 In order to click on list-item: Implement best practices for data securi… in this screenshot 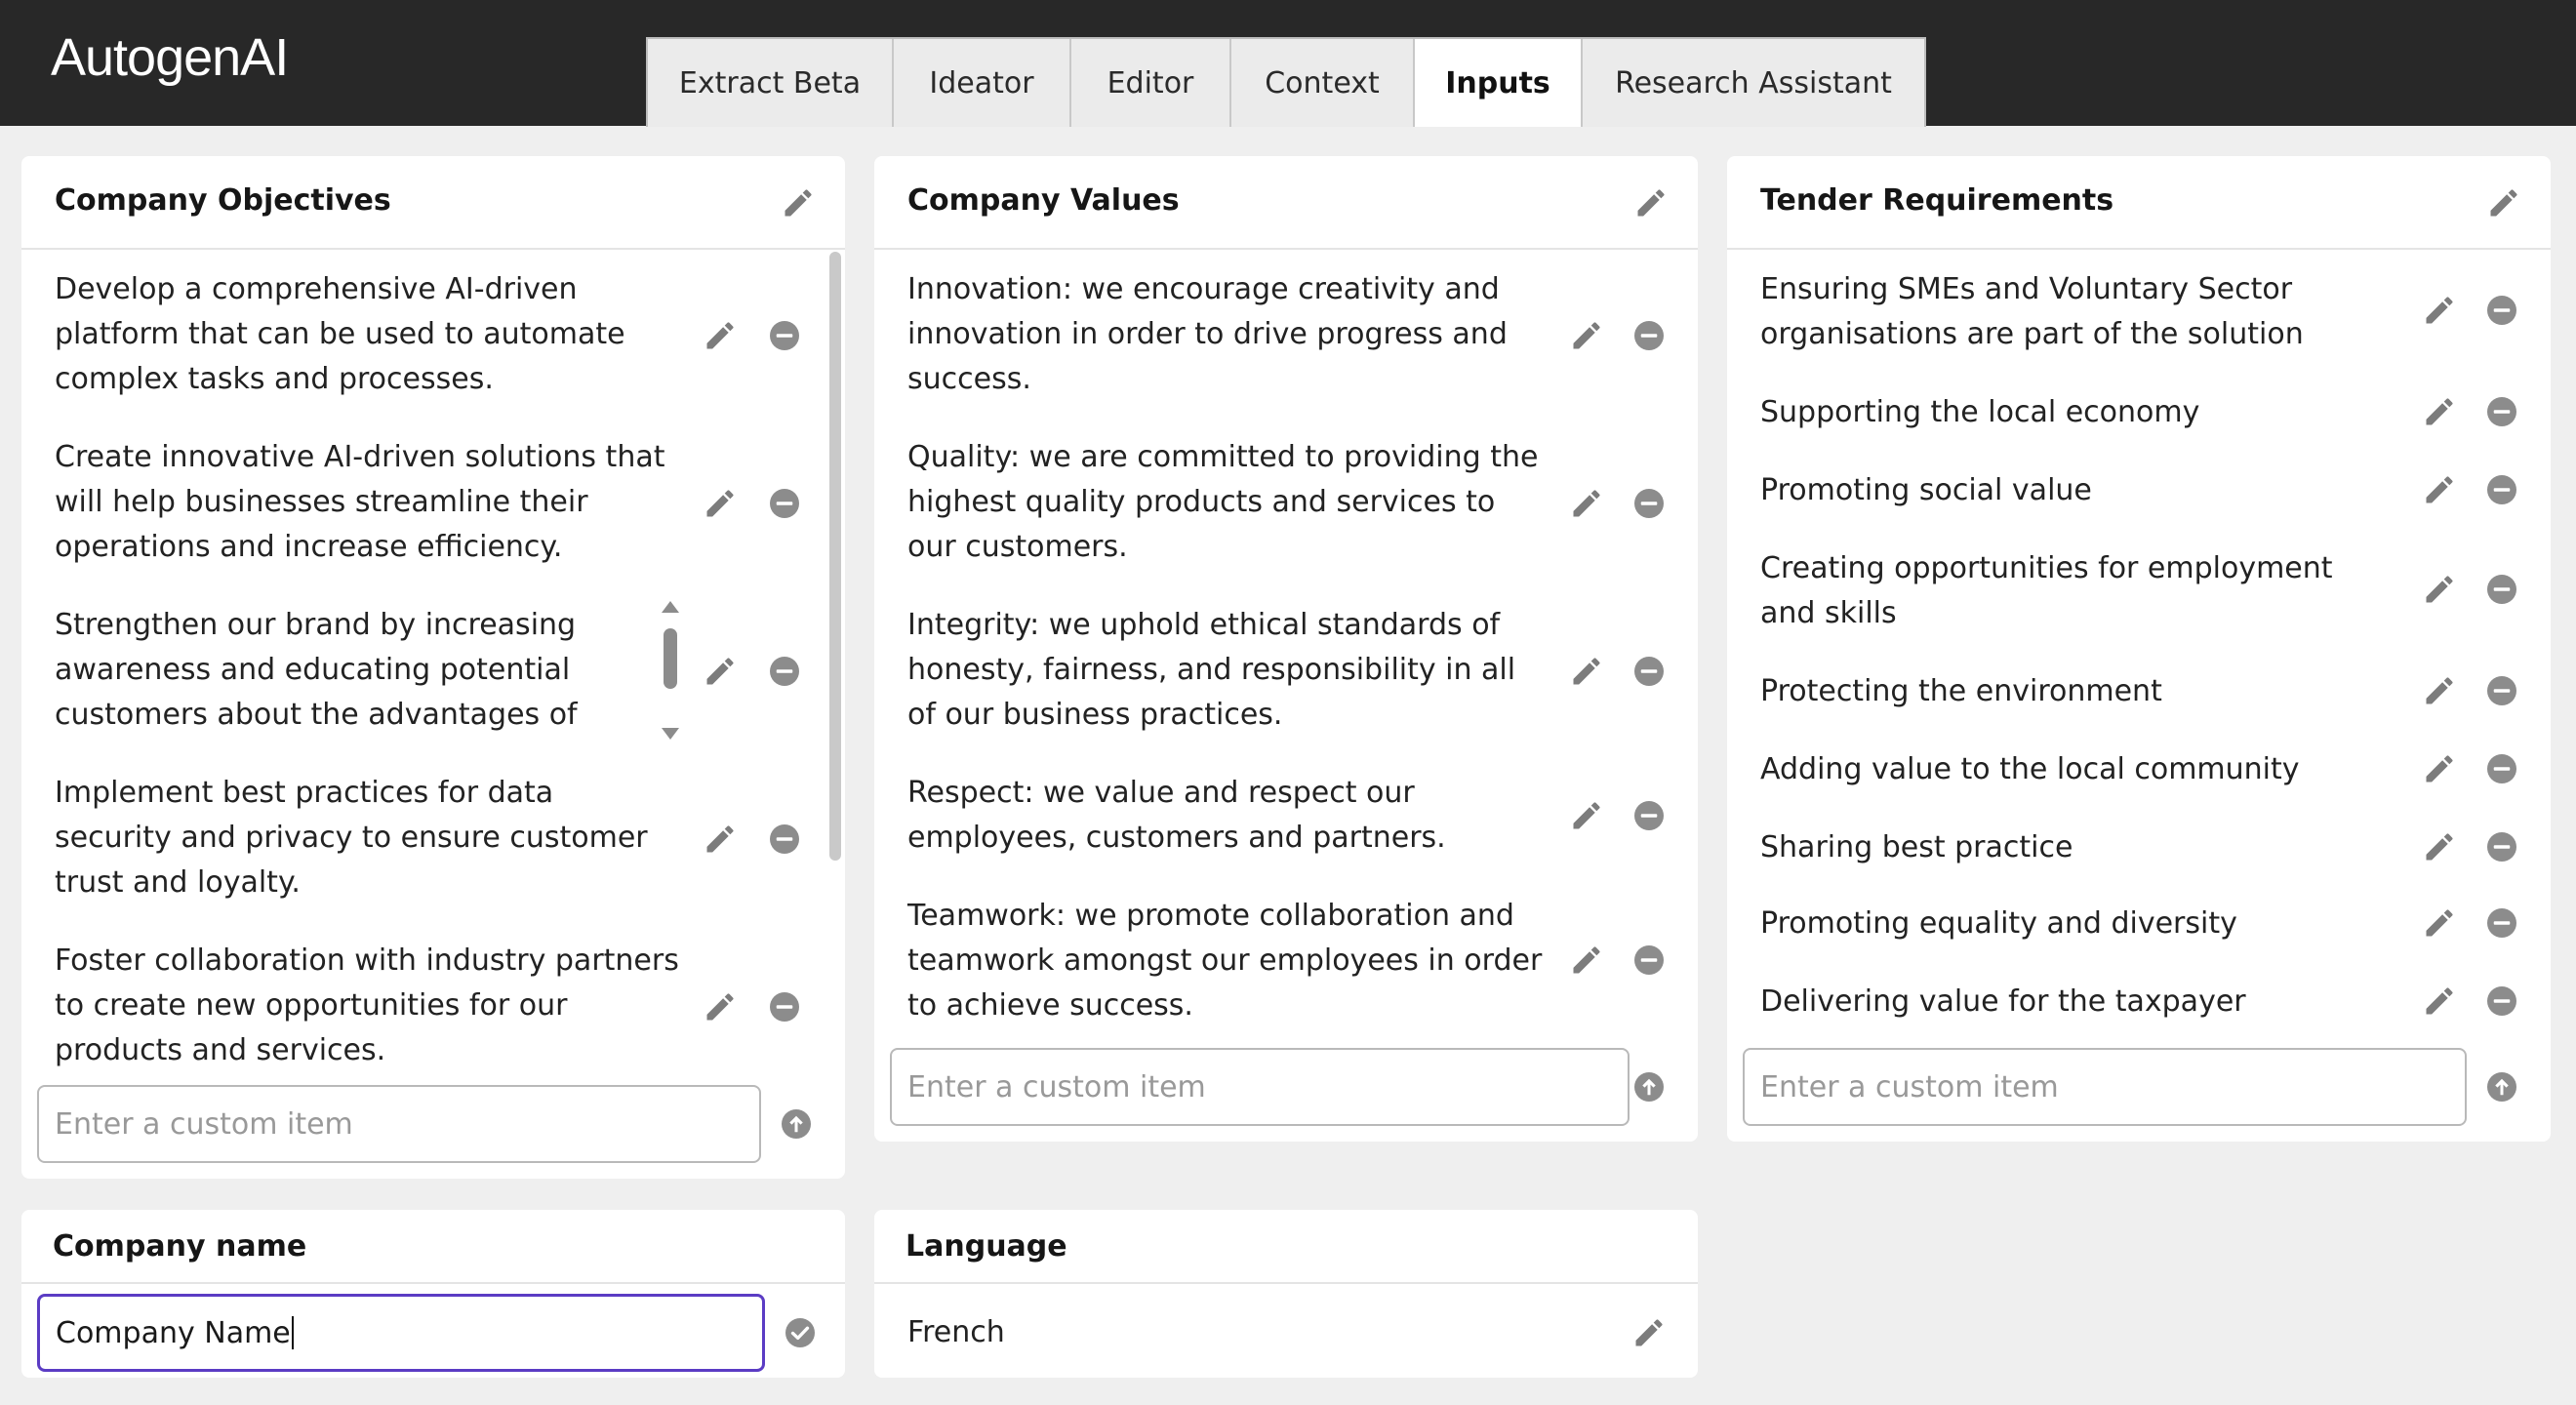, I will do `click(351, 838)`.